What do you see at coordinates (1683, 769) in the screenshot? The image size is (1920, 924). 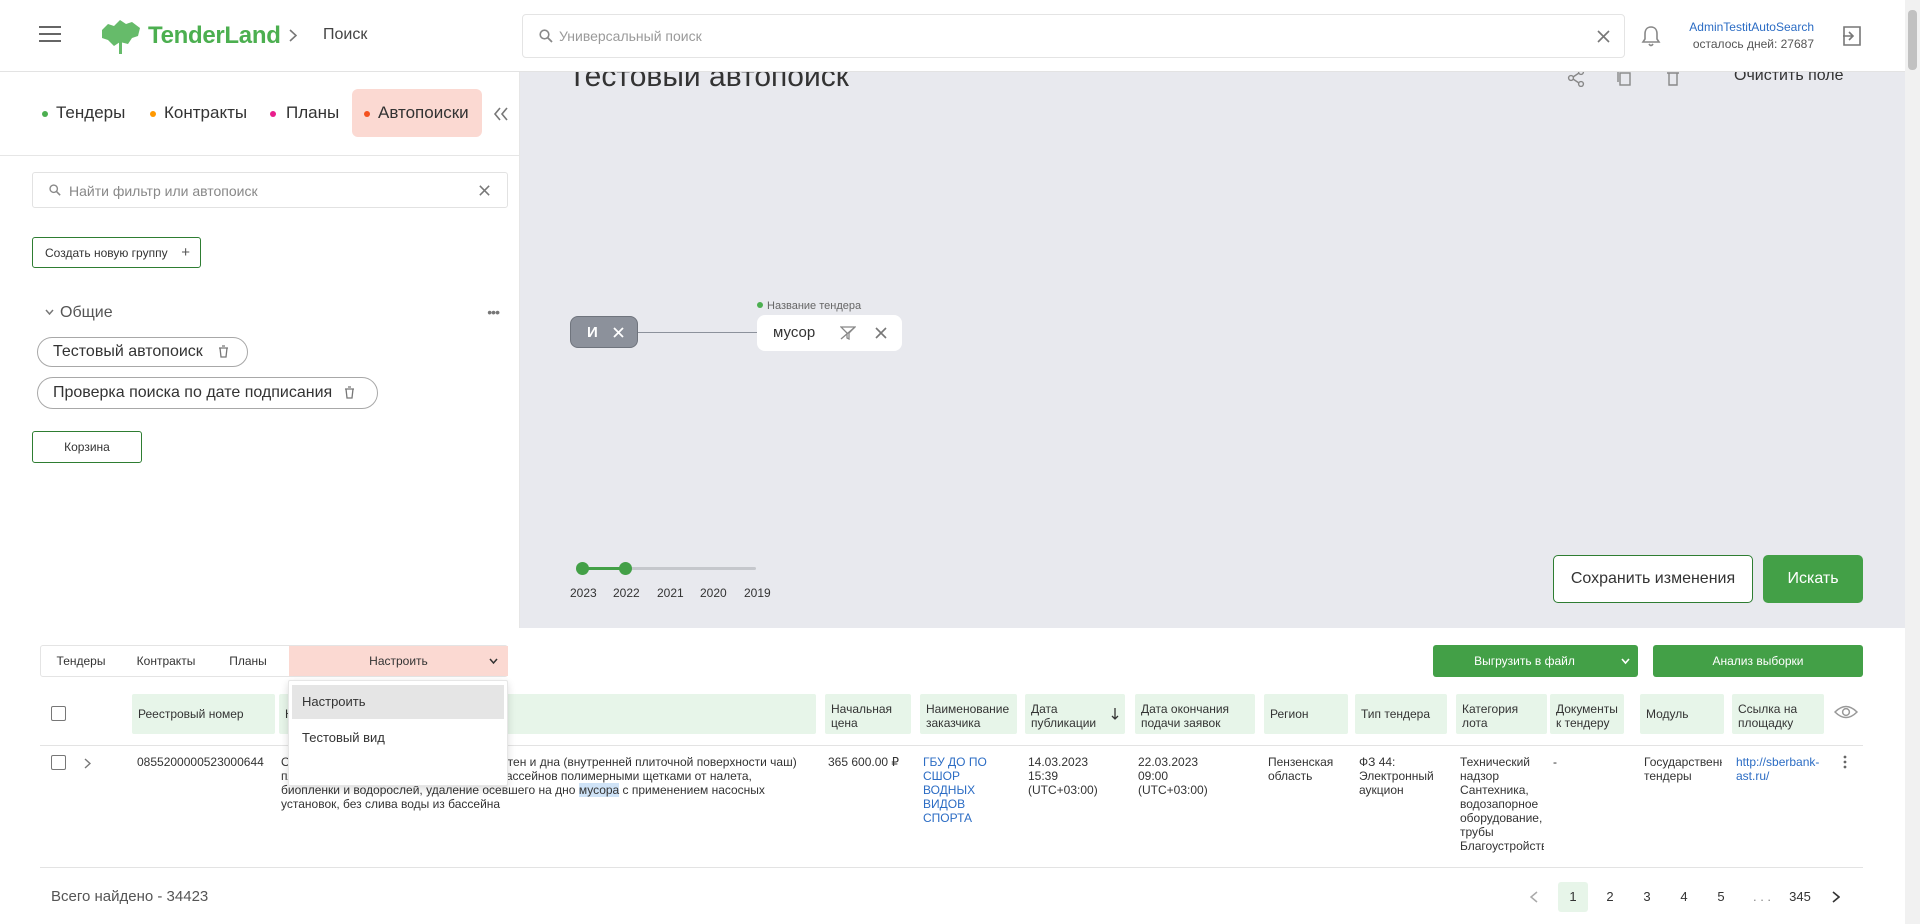 I see `cell-module: Государственные тендеры` at bounding box center [1683, 769].